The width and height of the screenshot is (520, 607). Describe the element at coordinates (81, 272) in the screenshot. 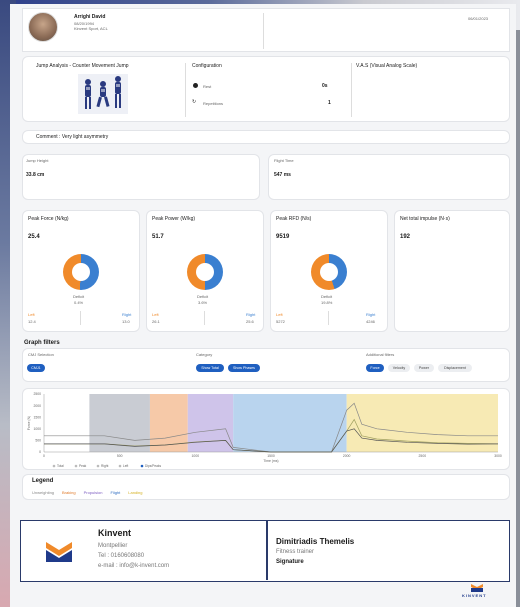

I see `peak-force-donut` at that location.